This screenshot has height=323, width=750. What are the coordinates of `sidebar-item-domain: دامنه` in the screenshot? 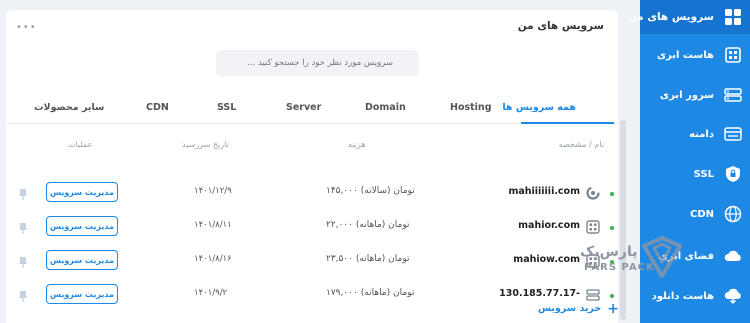 It's located at (692, 134).